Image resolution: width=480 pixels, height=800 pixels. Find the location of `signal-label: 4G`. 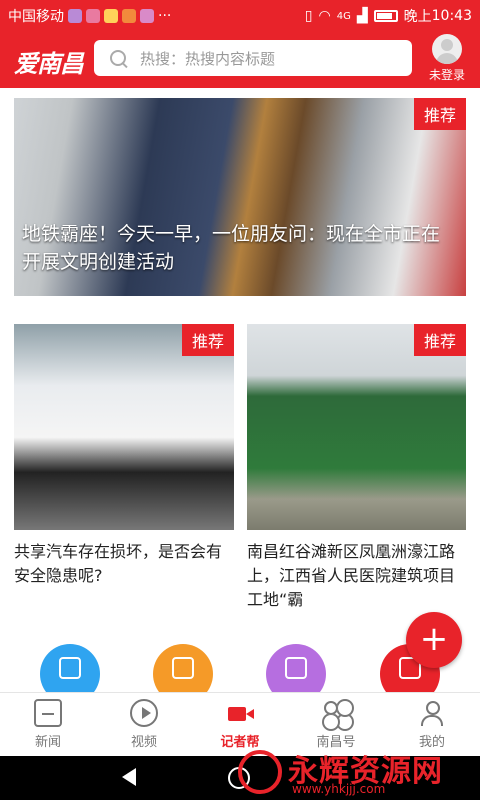

signal-label: 4G is located at coordinates (343, 16).